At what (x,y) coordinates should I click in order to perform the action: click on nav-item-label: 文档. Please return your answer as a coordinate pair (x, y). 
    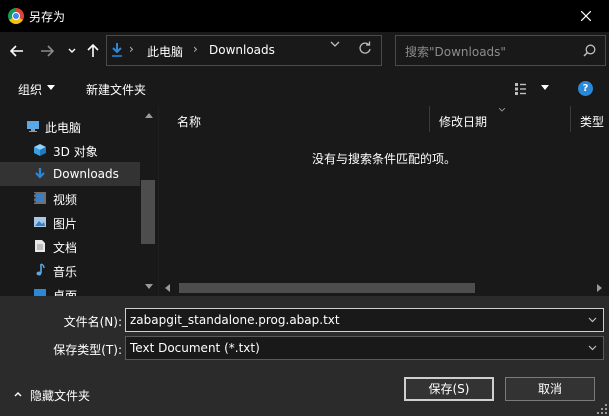
    Looking at the image, I should click on (65, 248).